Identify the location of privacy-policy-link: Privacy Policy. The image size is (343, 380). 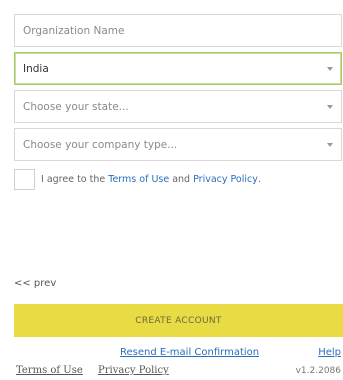
(225, 179).